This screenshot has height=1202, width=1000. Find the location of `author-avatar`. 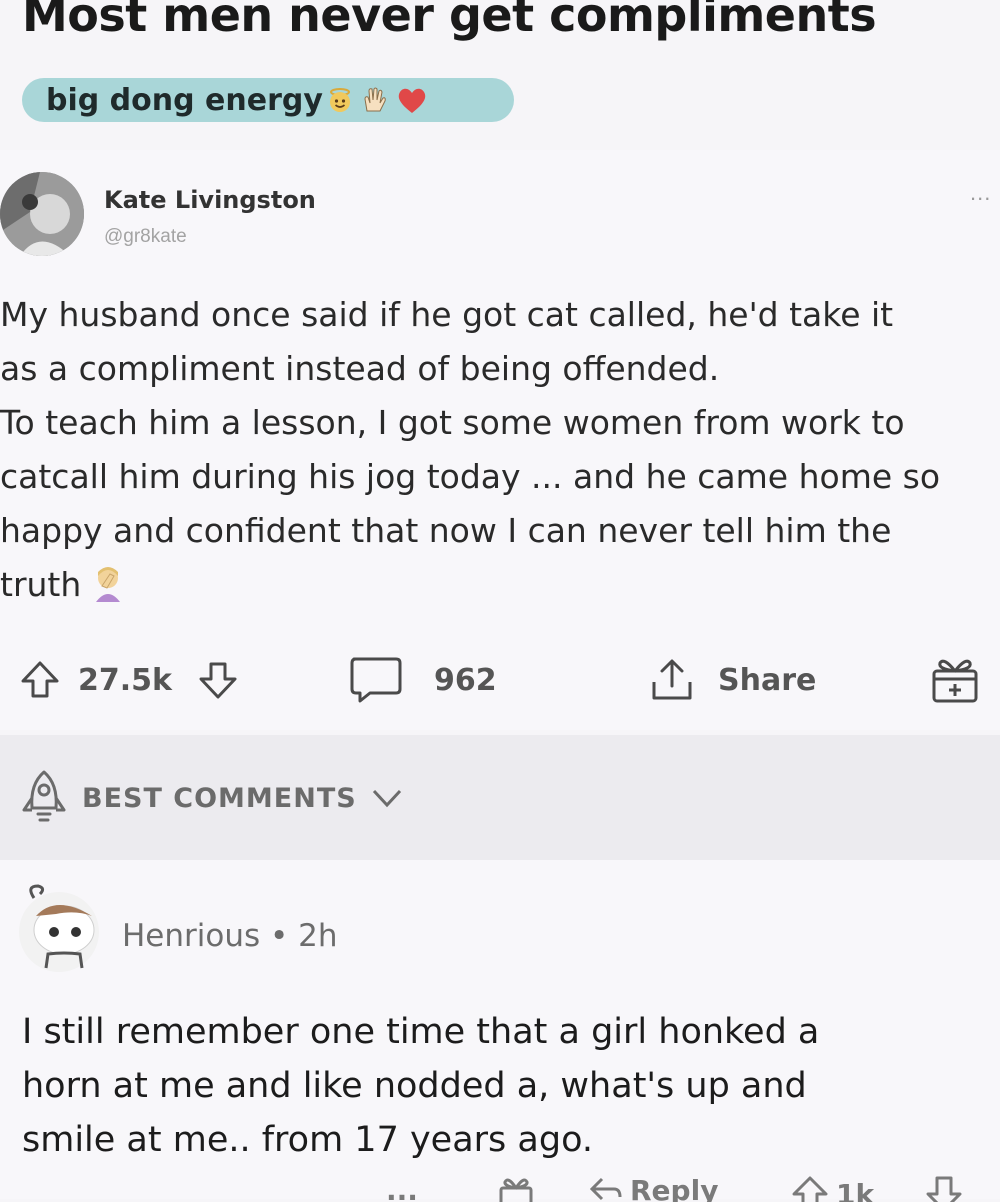

author-avatar is located at coordinates (42, 214).